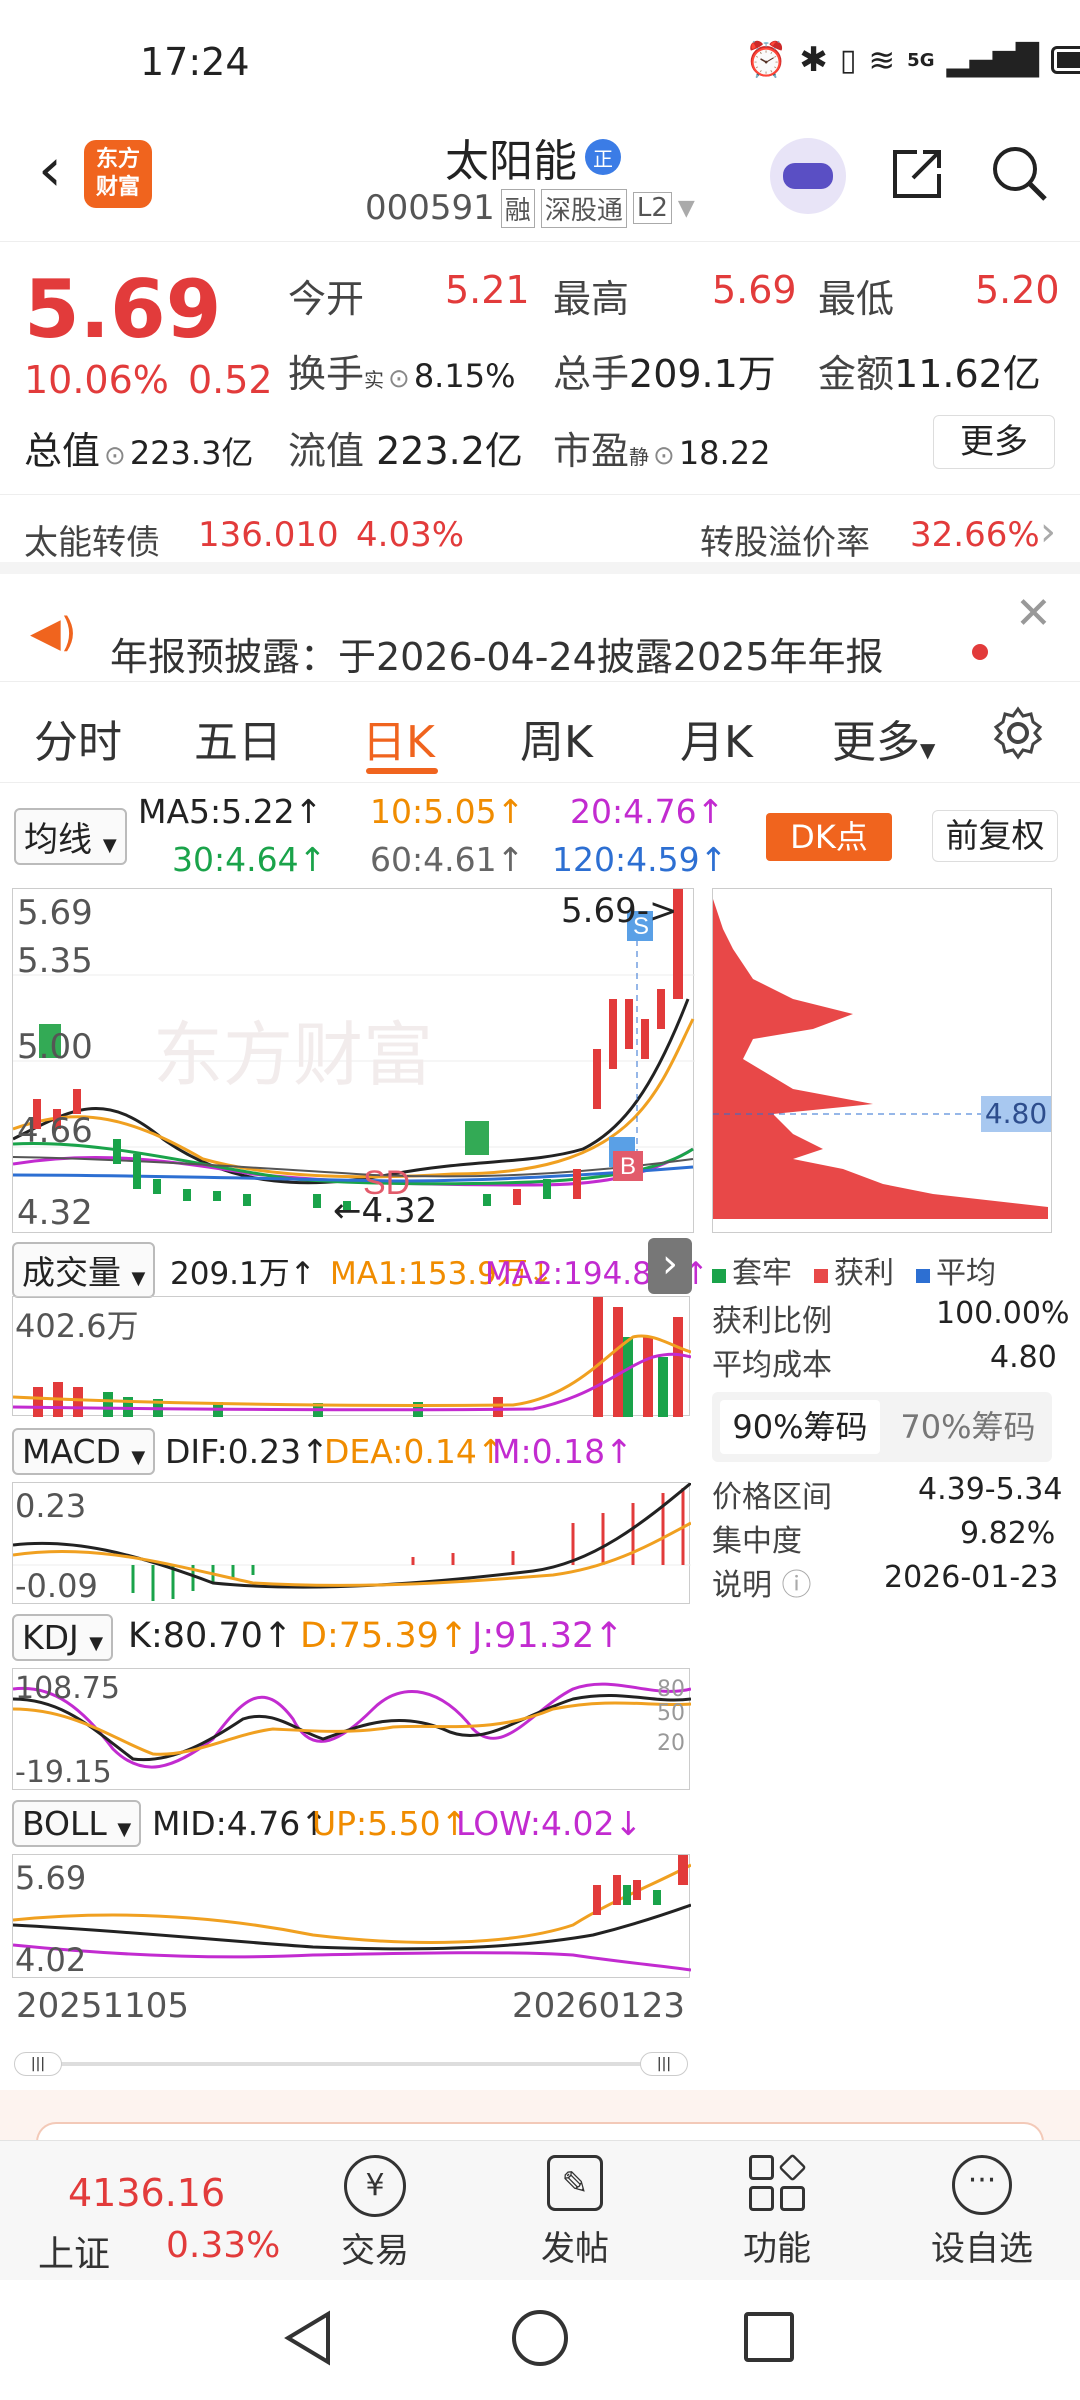 The image size is (1080, 2400). I want to click on macd-chart: 0.23 -0.09, so click(352, 1543).